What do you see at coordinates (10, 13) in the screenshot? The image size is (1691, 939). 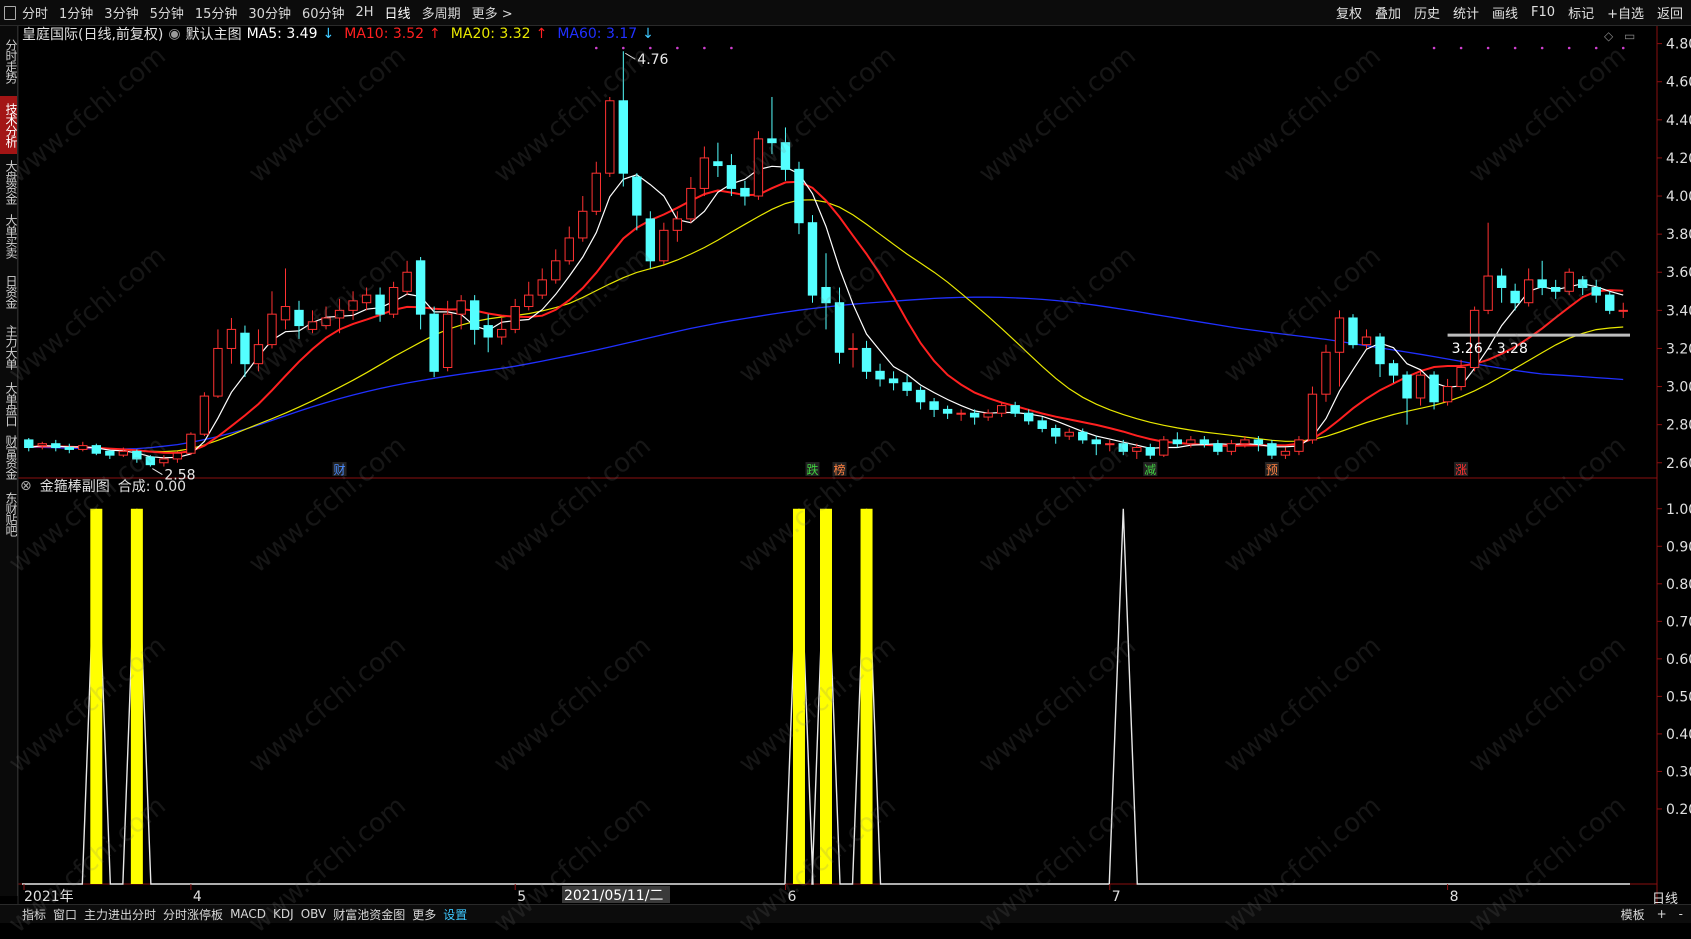 I see `layout-icon` at bounding box center [10, 13].